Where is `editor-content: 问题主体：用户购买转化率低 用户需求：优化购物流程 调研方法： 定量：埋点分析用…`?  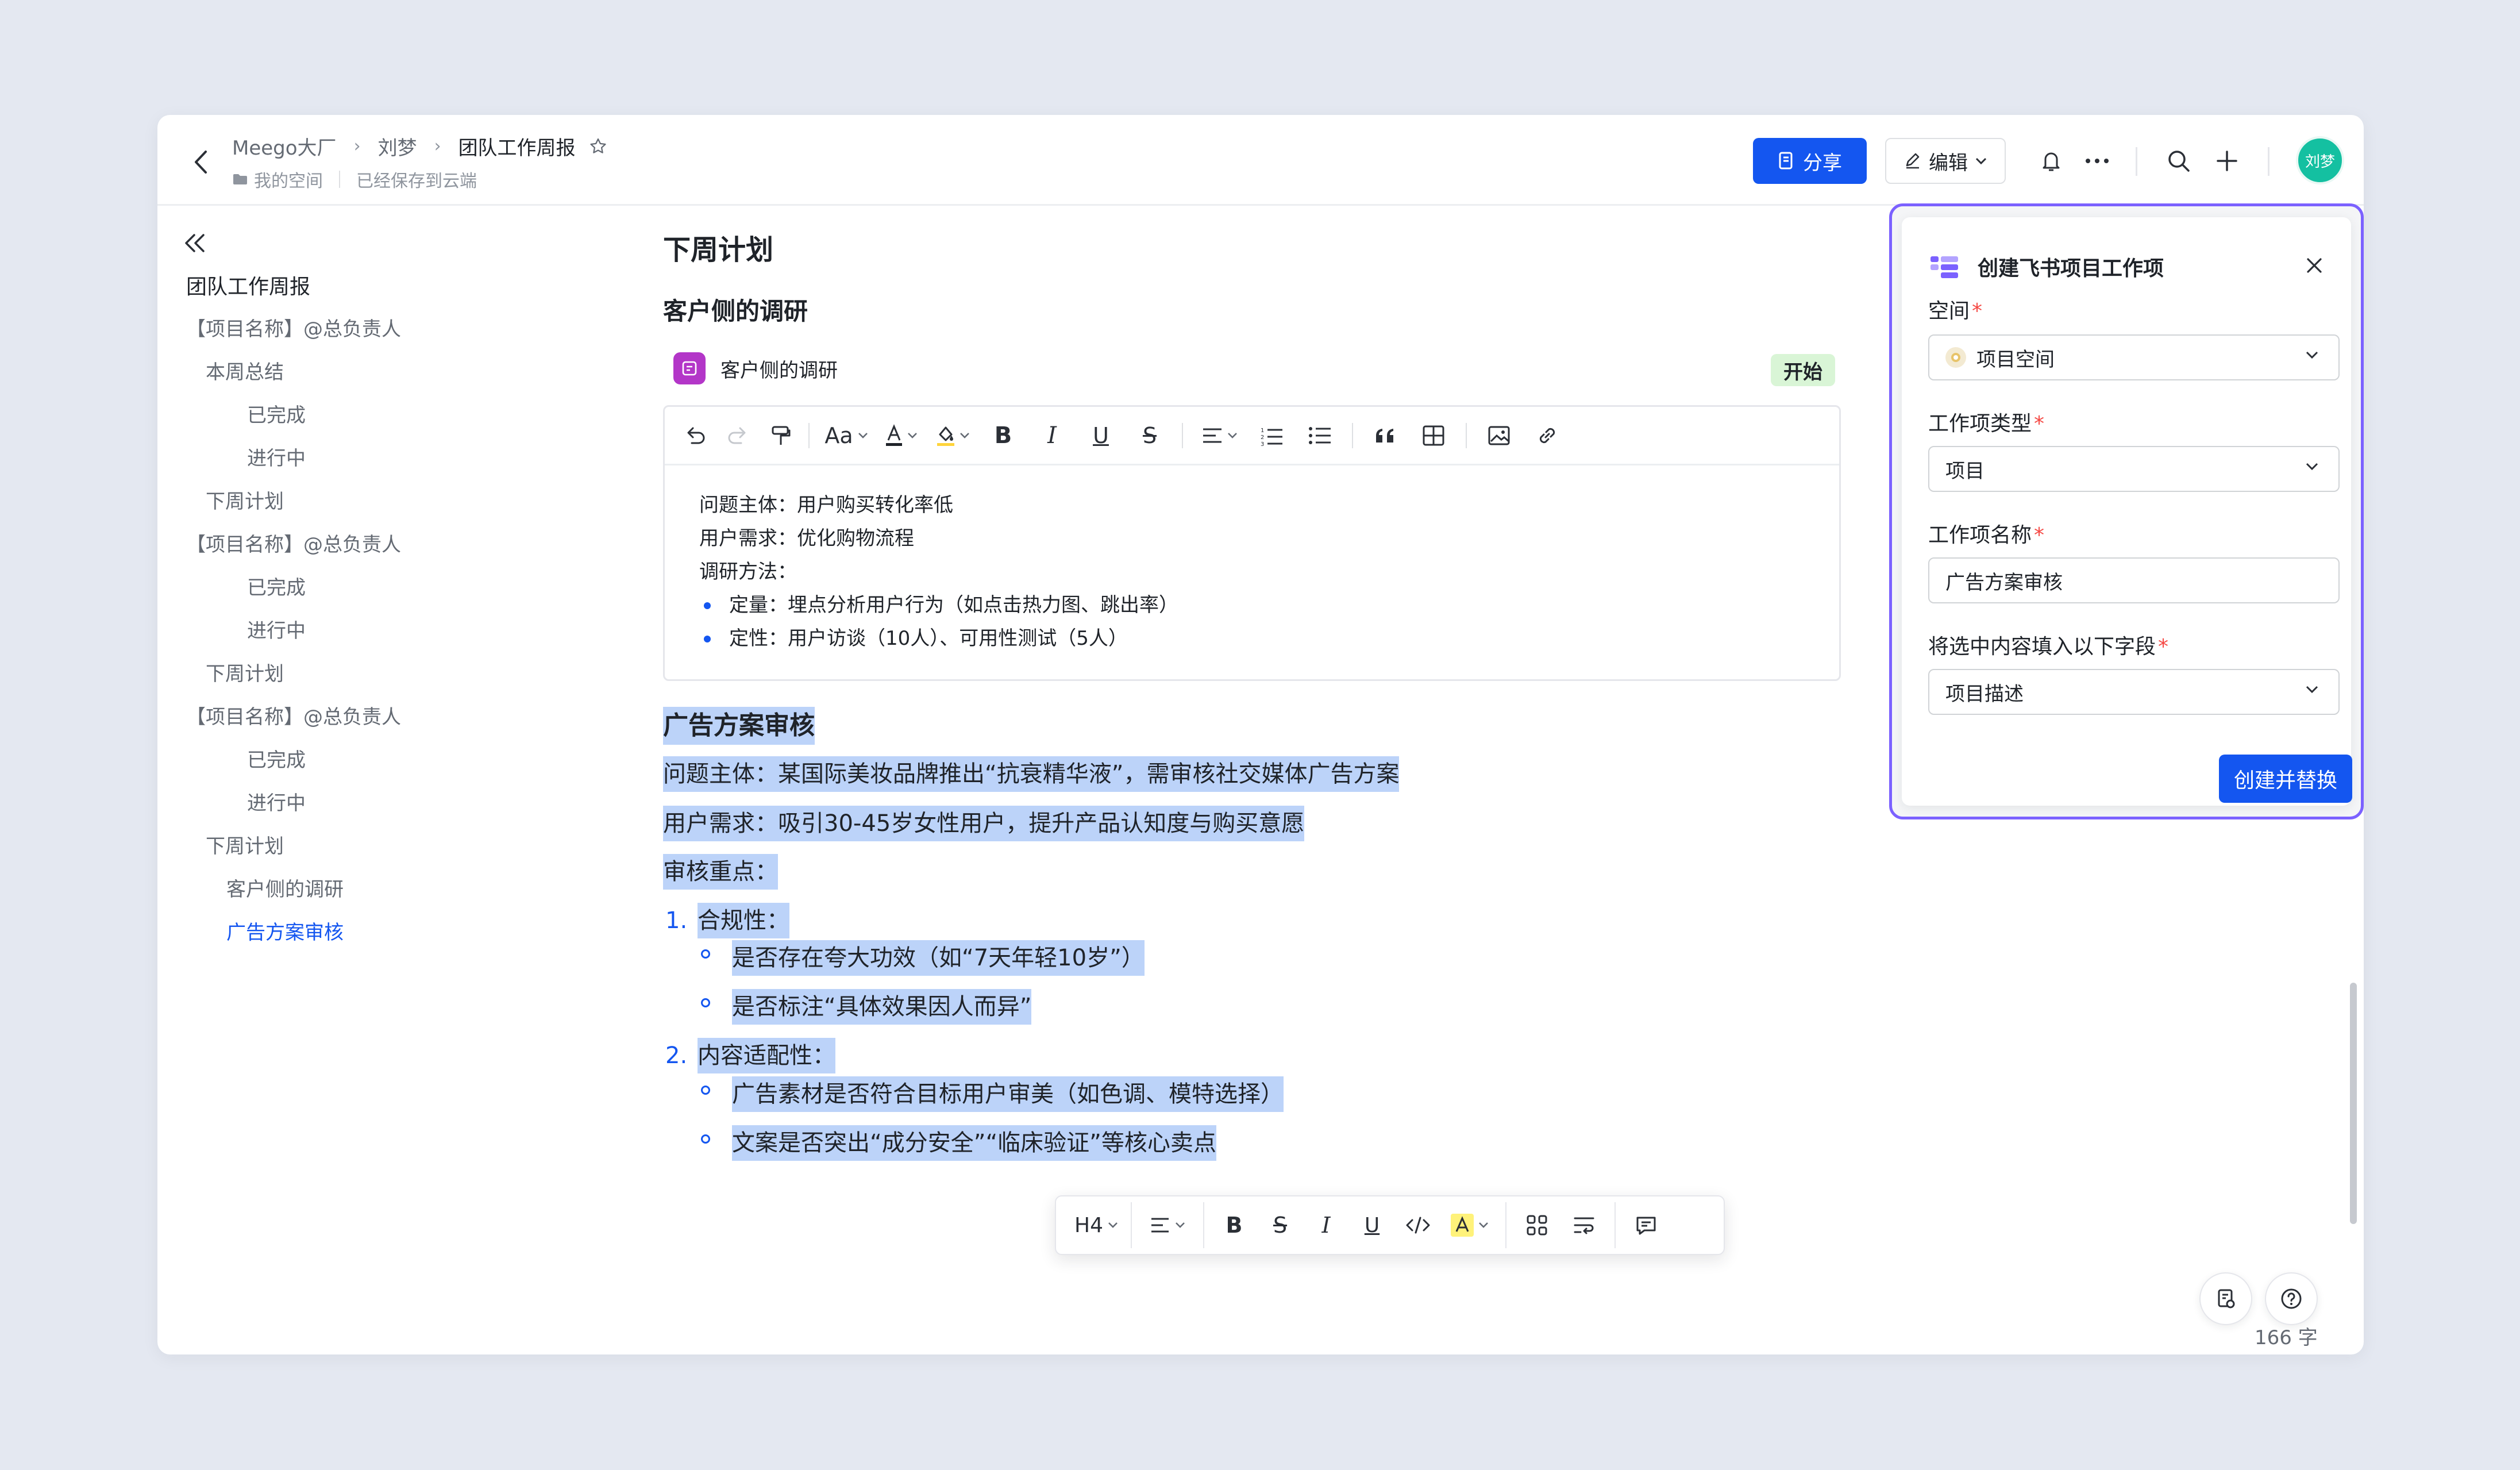
editor-content: 问题主体：用户购买转化率低 用户需求：优化购物流程 调研方法： 定量：埋点分析用… is located at coordinates (1252, 571).